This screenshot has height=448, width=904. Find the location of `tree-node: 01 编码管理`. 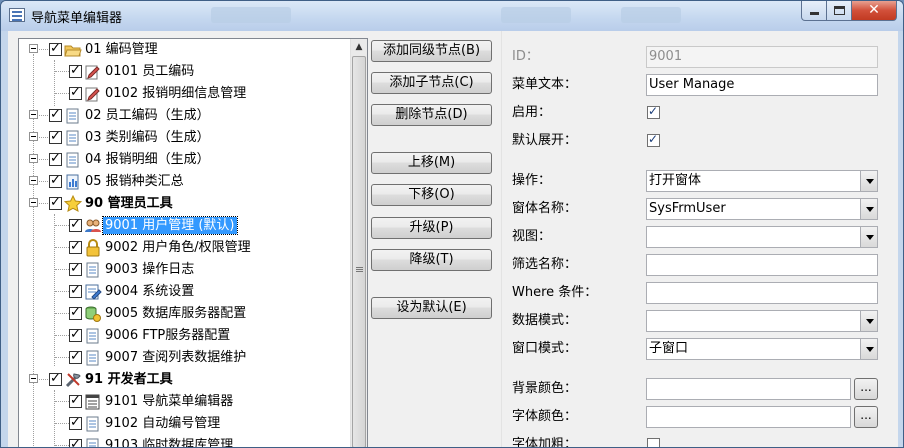

tree-node: 01 编码管理 is located at coordinates (184, 50).